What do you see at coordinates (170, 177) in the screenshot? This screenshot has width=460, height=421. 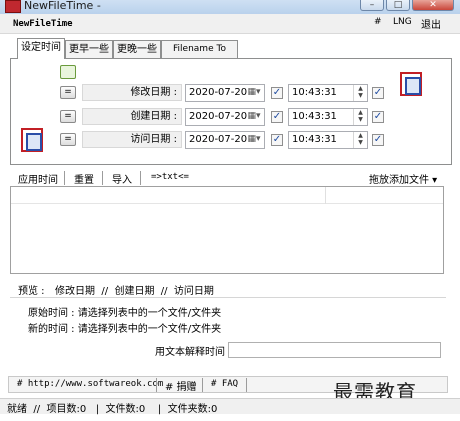 I see `export-txt-button: =>txt<=` at bounding box center [170, 177].